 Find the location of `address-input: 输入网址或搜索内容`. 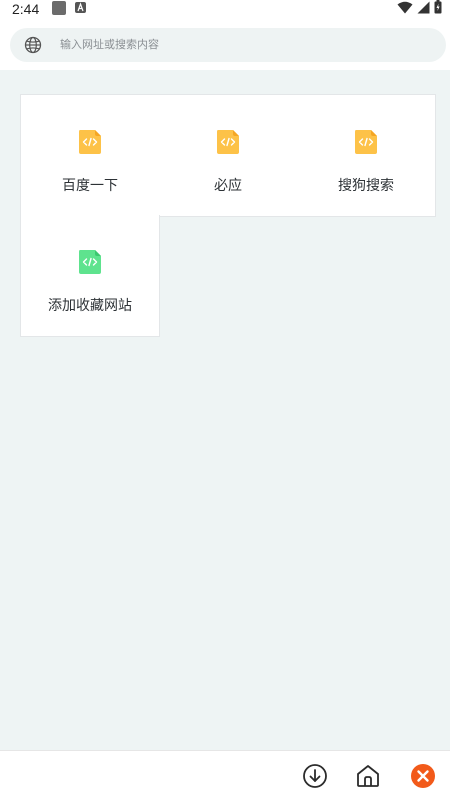

address-input: 输入网址或搜索内容 is located at coordinates (109, 45).